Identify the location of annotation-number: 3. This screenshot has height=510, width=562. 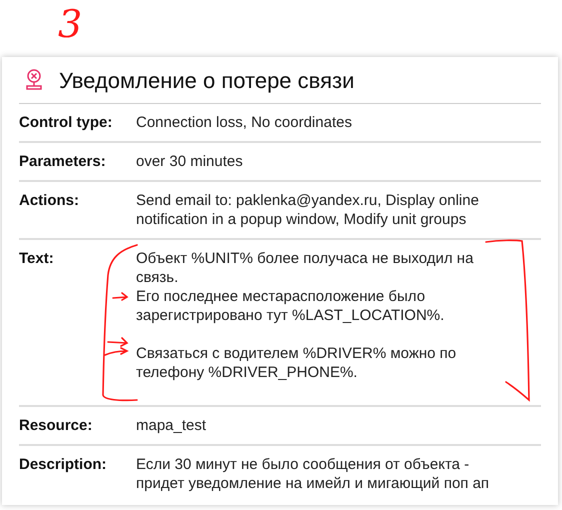
(70, 24).